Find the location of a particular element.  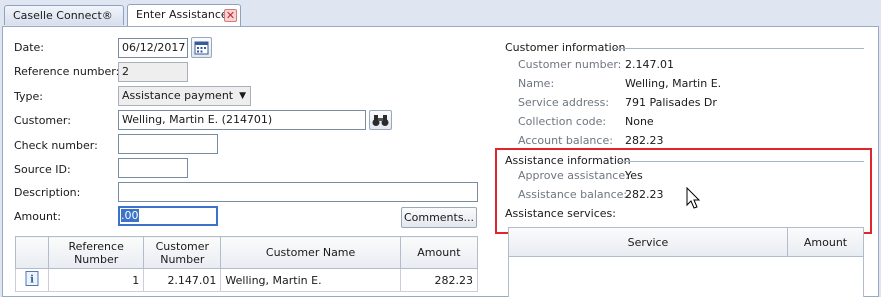

grid-cell-customer-name: Welling, Martin E. is located at coordinates (310, 280).